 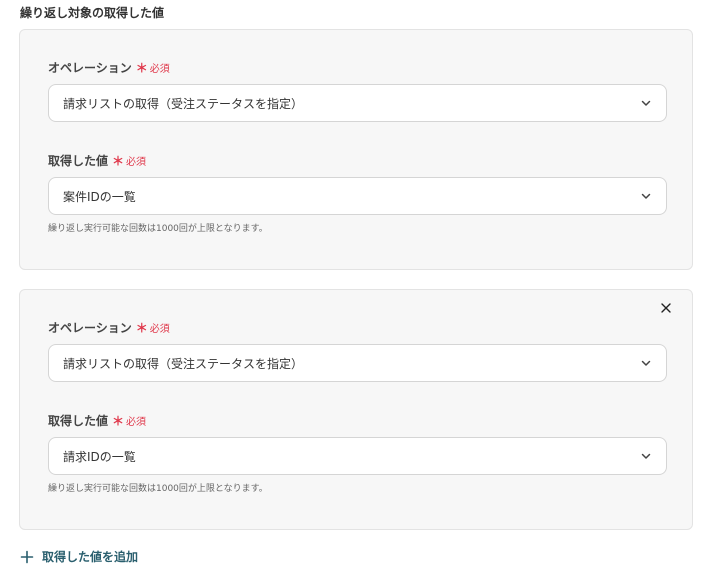 I want to click on value-select-value: 請求IDの一覧, so click(x=99, y=456).